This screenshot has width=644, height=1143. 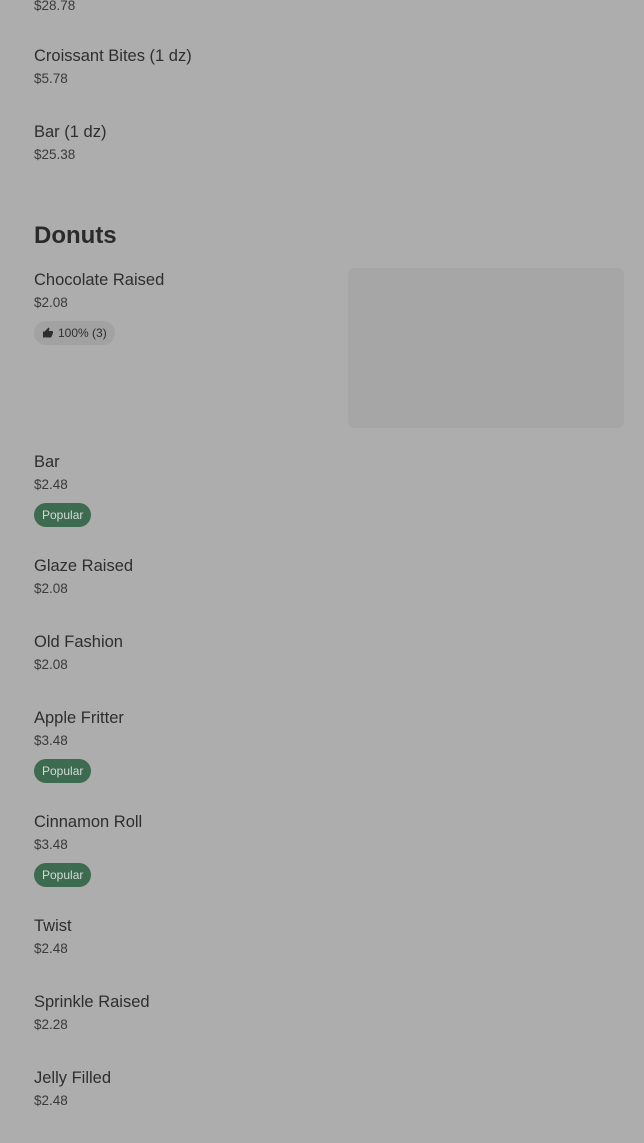 I want to click on rating-badge: 100% (3), so click(x=74, y=333).